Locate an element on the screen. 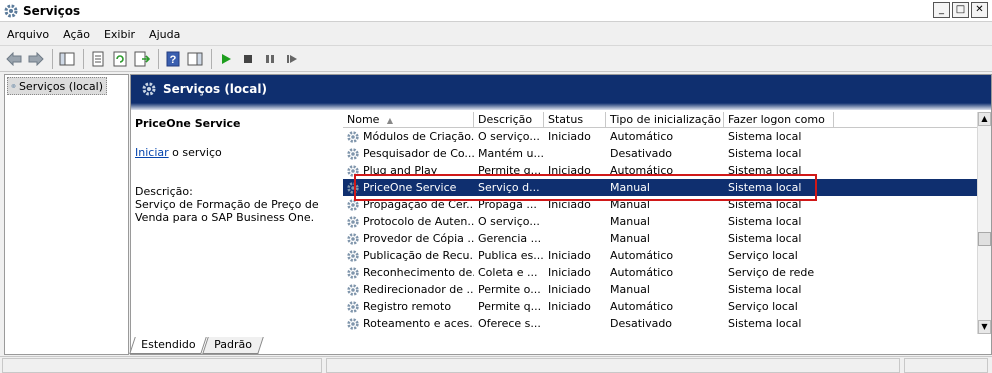  scroll-up-icon: ▲ is located at coordinates (984, 119).